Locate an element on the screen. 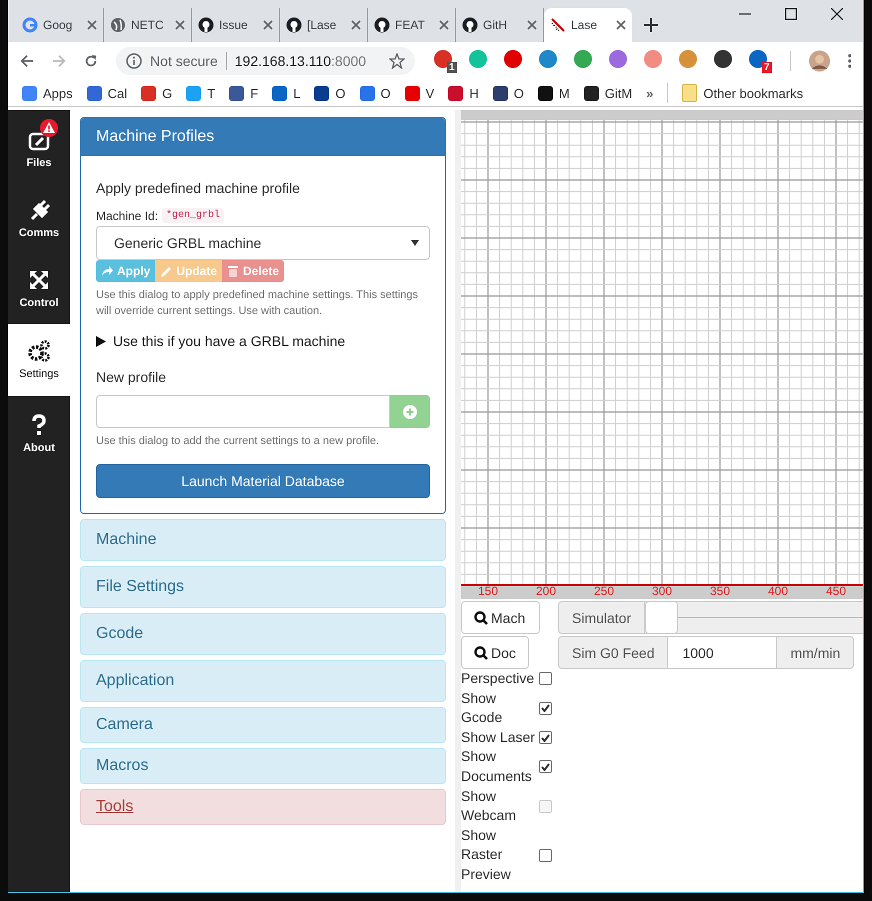 The width and height of the screenshot is (872, 901). trash-icon is located at coordinates (233, 271).